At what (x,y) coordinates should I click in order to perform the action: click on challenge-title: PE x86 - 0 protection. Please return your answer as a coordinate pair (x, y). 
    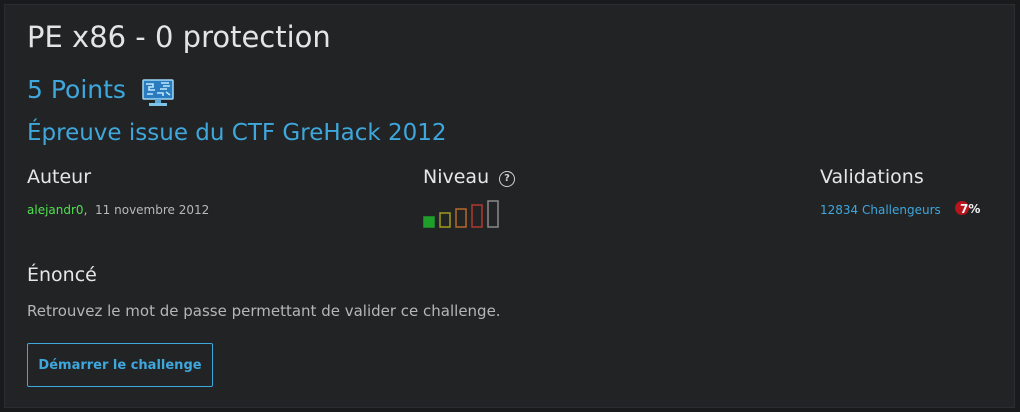
    Looking at the image, I should click on (179, 37).